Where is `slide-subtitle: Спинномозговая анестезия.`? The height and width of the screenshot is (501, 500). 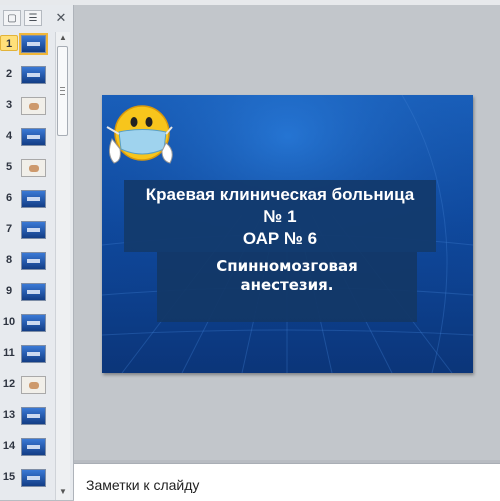
slide-subtitle: Спинномозговая анестезия. is located at coordinates (287, 276).